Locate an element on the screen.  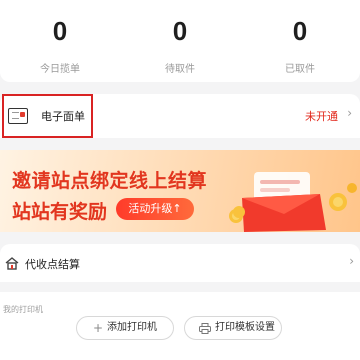
print-template-label: 打印模板设置 is located at coordinates (245, 327).